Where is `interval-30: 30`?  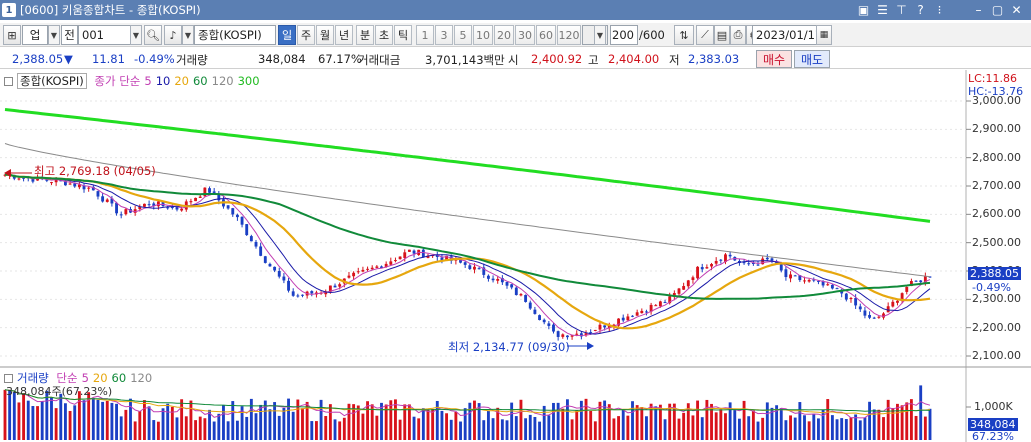 interval-30: 30 is located at coordinates (525, 35).